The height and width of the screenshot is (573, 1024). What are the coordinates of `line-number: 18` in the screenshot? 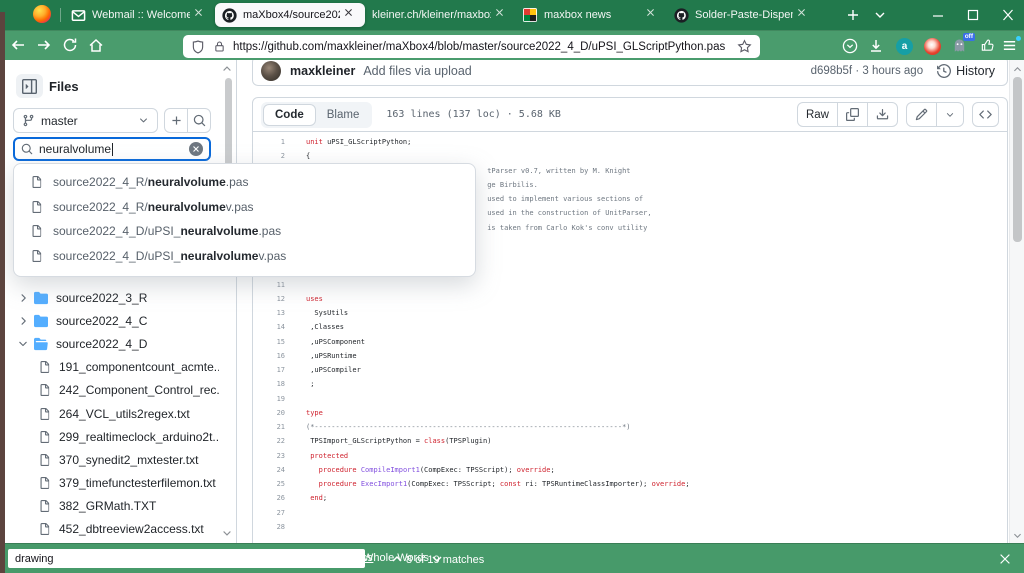 It's located at (269, 384).